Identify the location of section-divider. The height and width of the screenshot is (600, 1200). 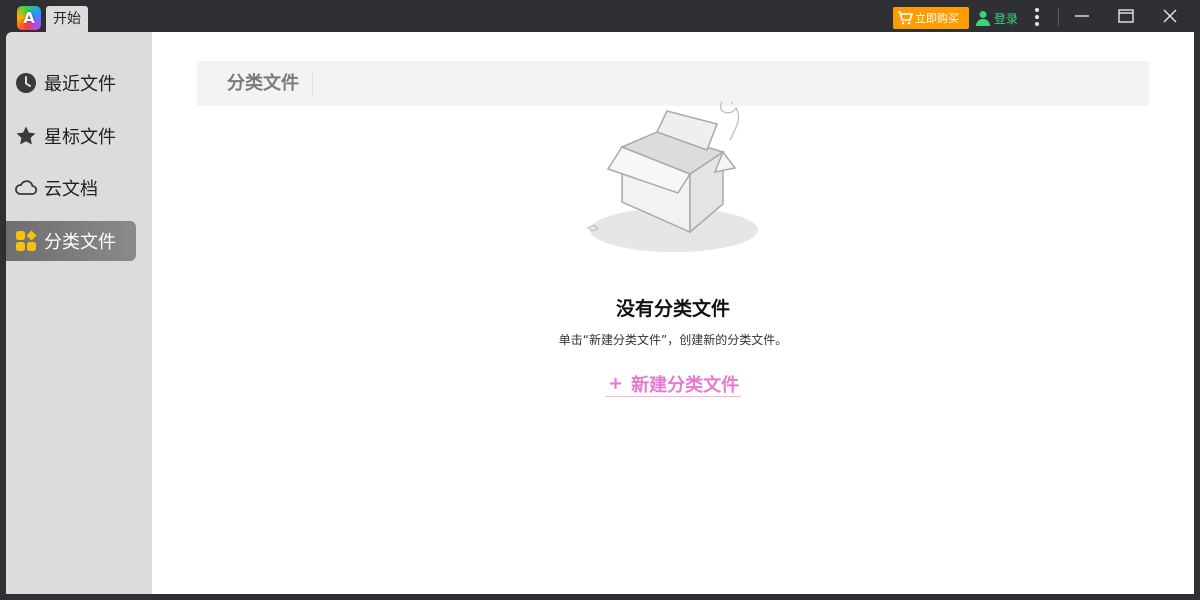
(312, 84).